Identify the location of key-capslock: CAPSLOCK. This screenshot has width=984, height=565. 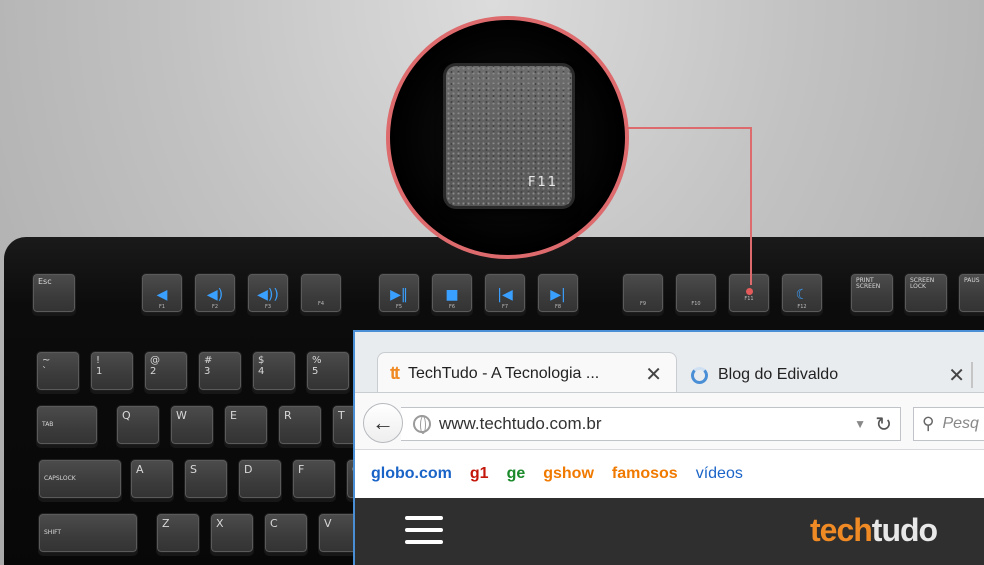
(80, 479).